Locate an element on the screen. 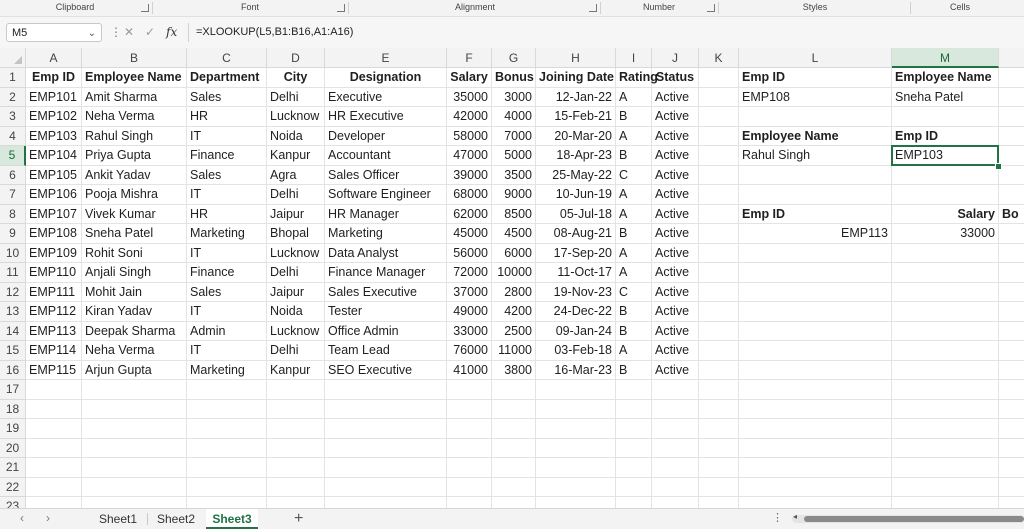 This screenshot has height=529, width=1024. add-sheet-button: + is located at coordinates (298, 518).